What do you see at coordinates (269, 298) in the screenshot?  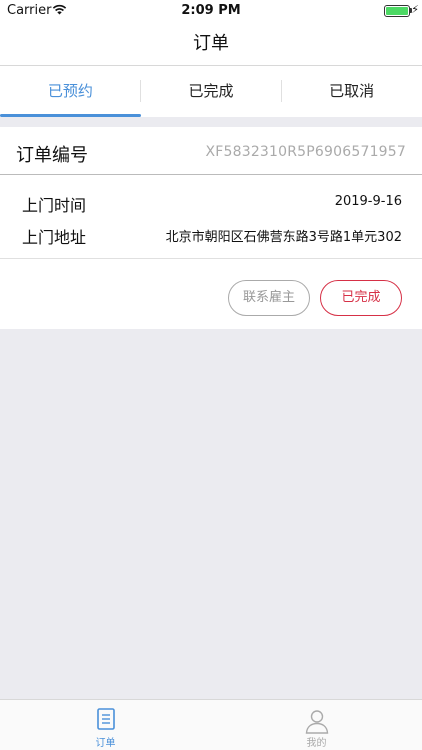 I see `contact-employer-button: 联系雇主` at bounding box center [269, 298].